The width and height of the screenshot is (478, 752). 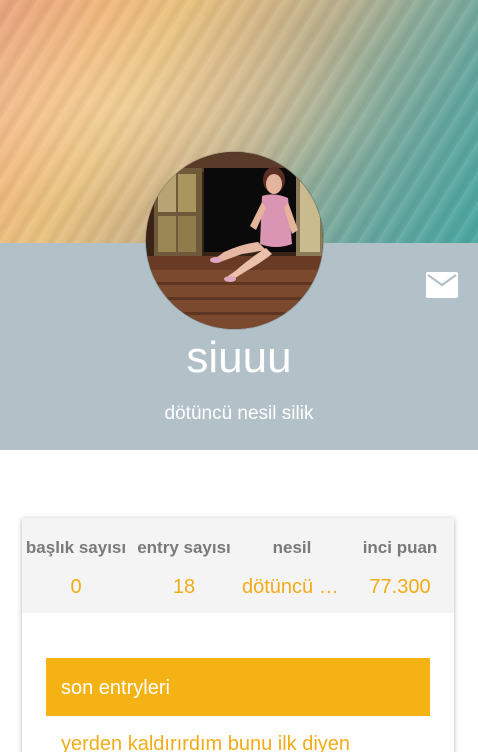 I want to click on stat-entry-count: entry sayısı 18, so click(x=184, y=565).